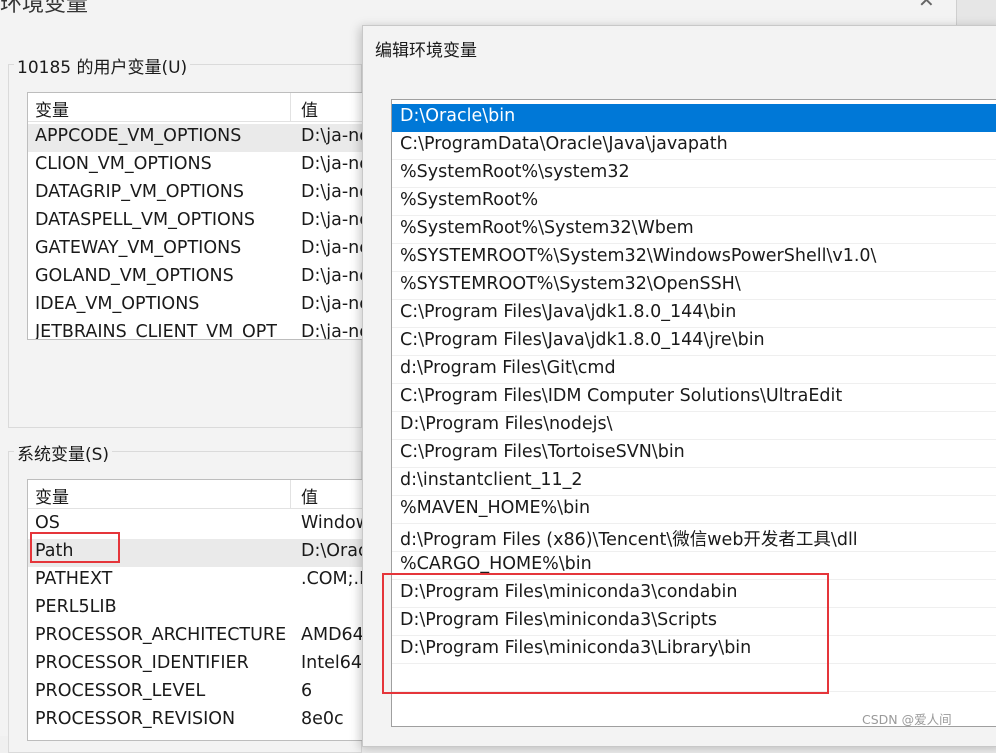 The image size is (996, 753). Describe the element at coordinates (458, 116) in the screenshot. I see `path-text: D:\Oracle\bin` at that location.